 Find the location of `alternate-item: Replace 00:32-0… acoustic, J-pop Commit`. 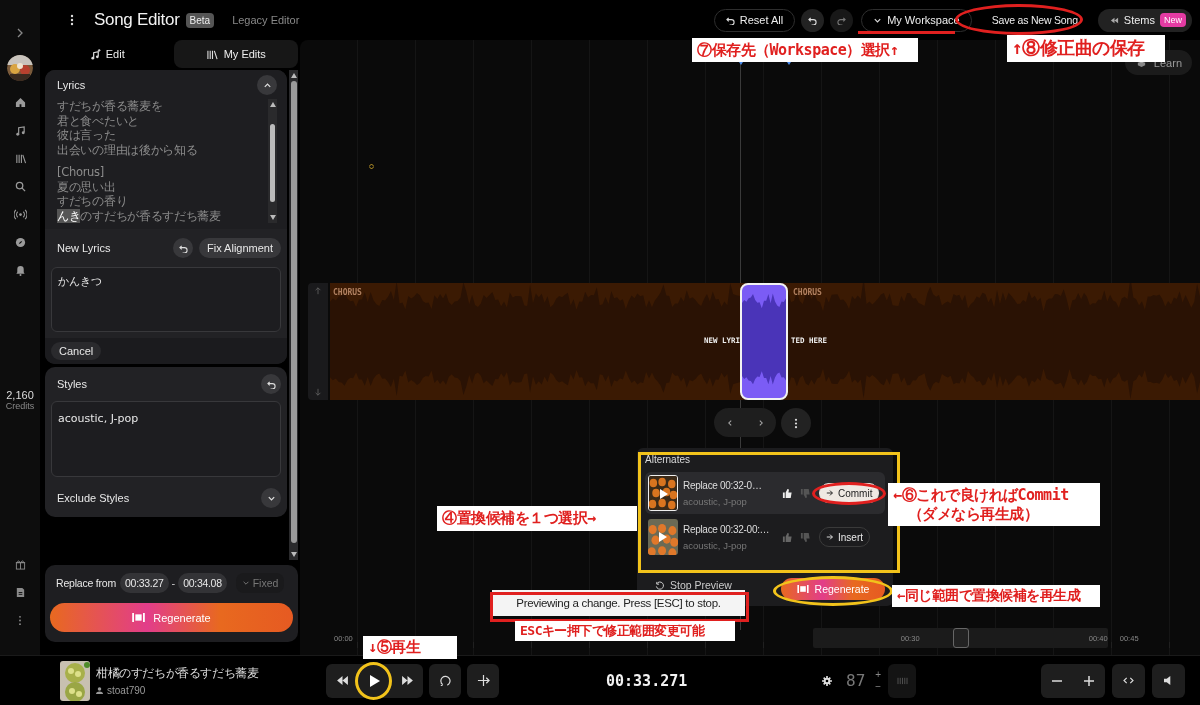

alternate-item: Replace 00:32-0… acoustic, J-pop Commit is located at coordinates (765, 493).